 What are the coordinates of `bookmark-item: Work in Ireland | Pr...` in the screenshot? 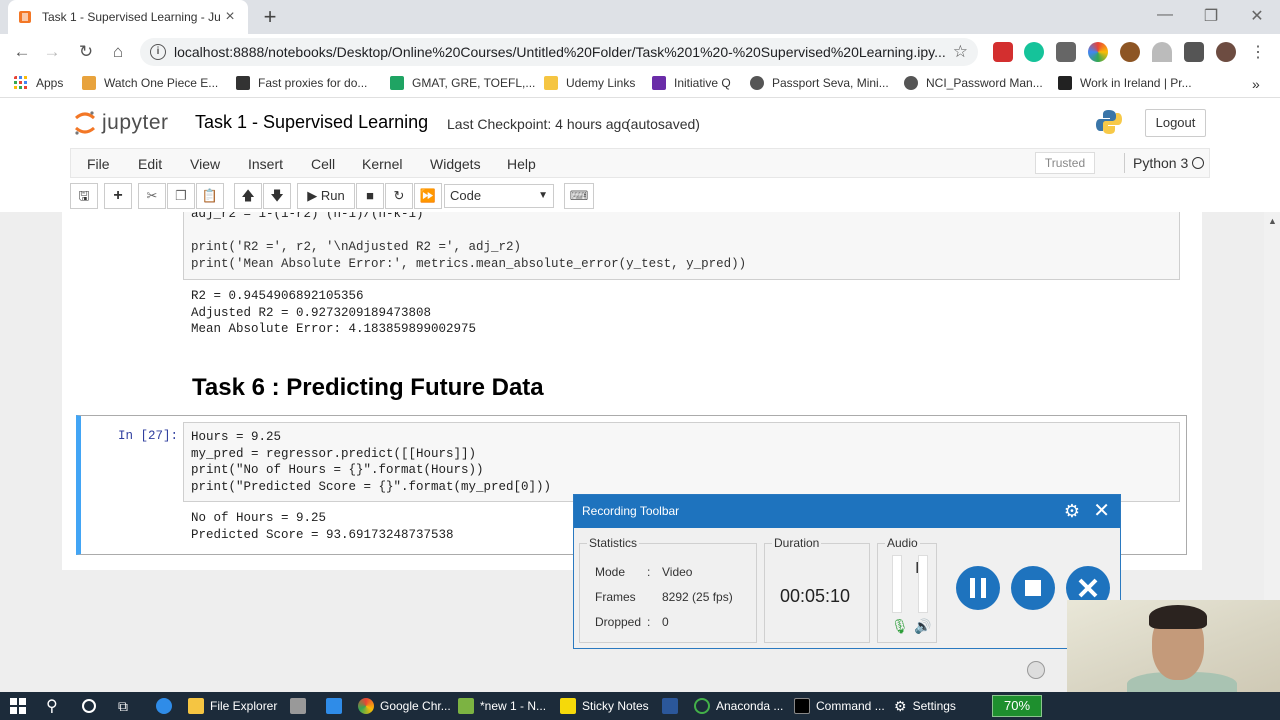 It's located at (1125, 83).